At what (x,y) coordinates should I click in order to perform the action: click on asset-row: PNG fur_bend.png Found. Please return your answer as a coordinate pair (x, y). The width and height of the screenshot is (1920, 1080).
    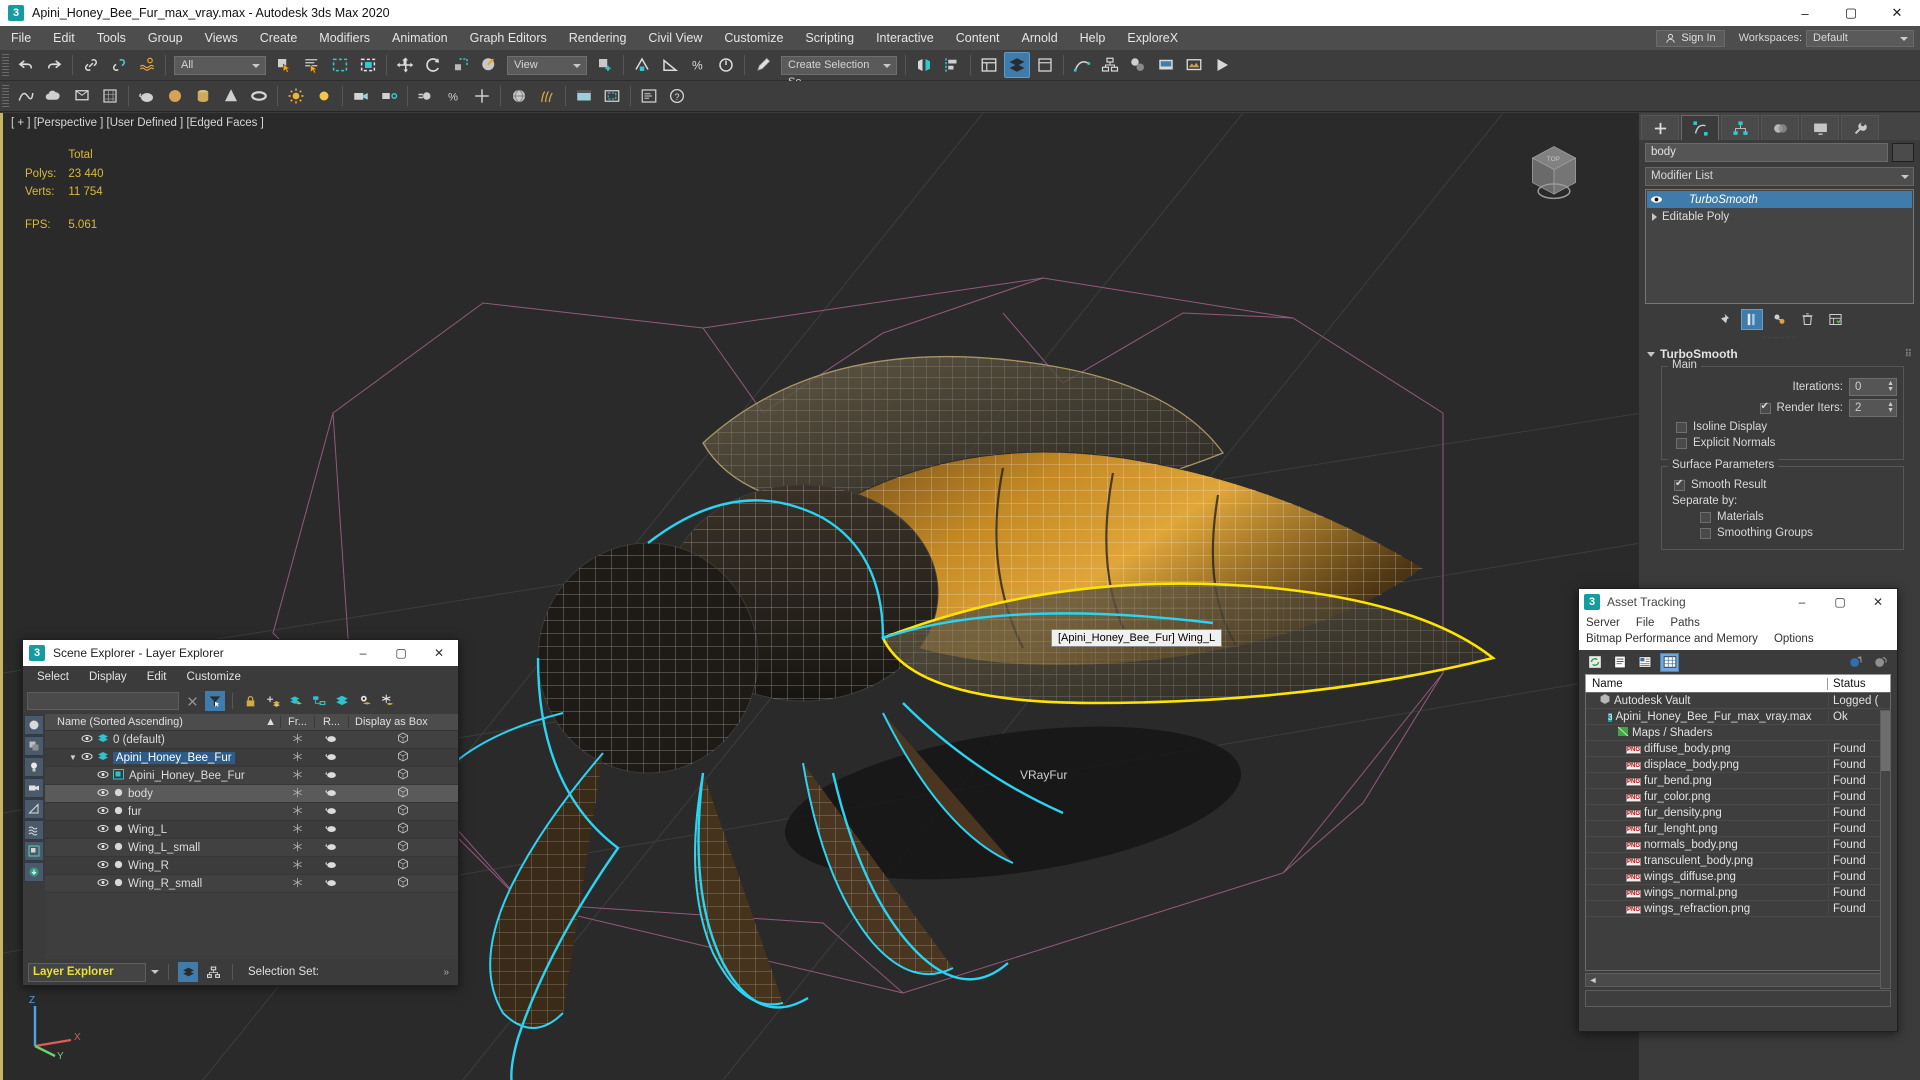
    Looking at the image, I should click on (1738, 781).